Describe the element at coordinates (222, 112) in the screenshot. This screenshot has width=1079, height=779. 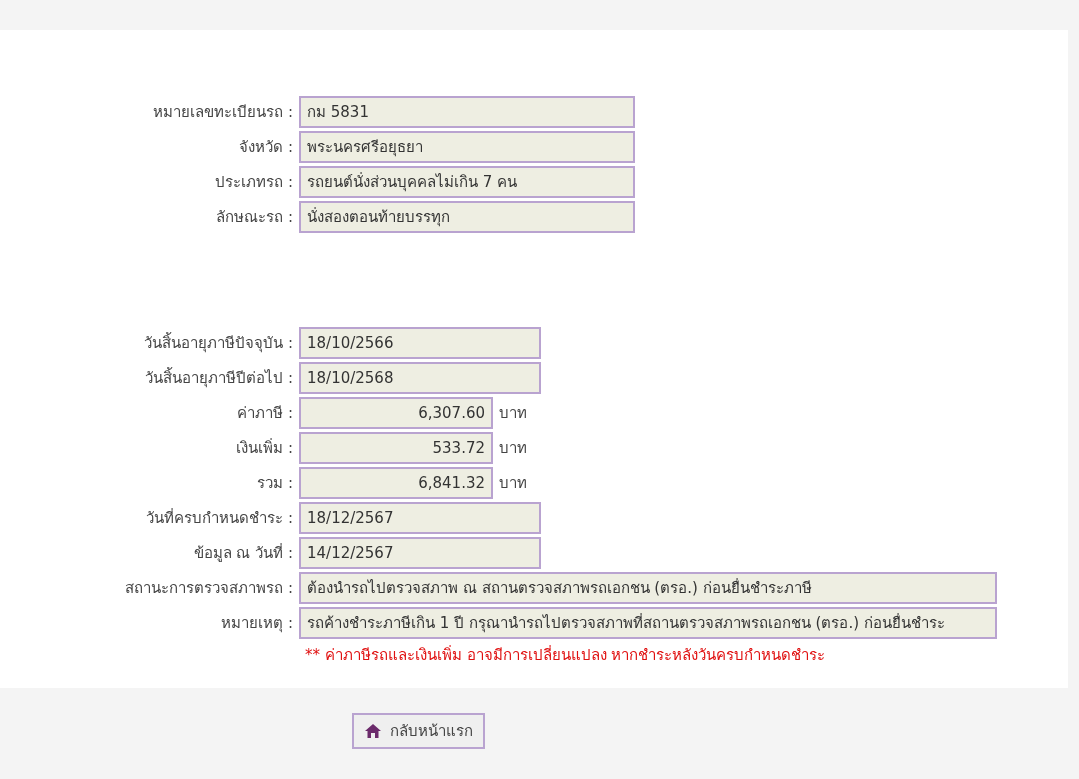
I see `field-label: หมายเลขทะเบียนรถ :` at that location.